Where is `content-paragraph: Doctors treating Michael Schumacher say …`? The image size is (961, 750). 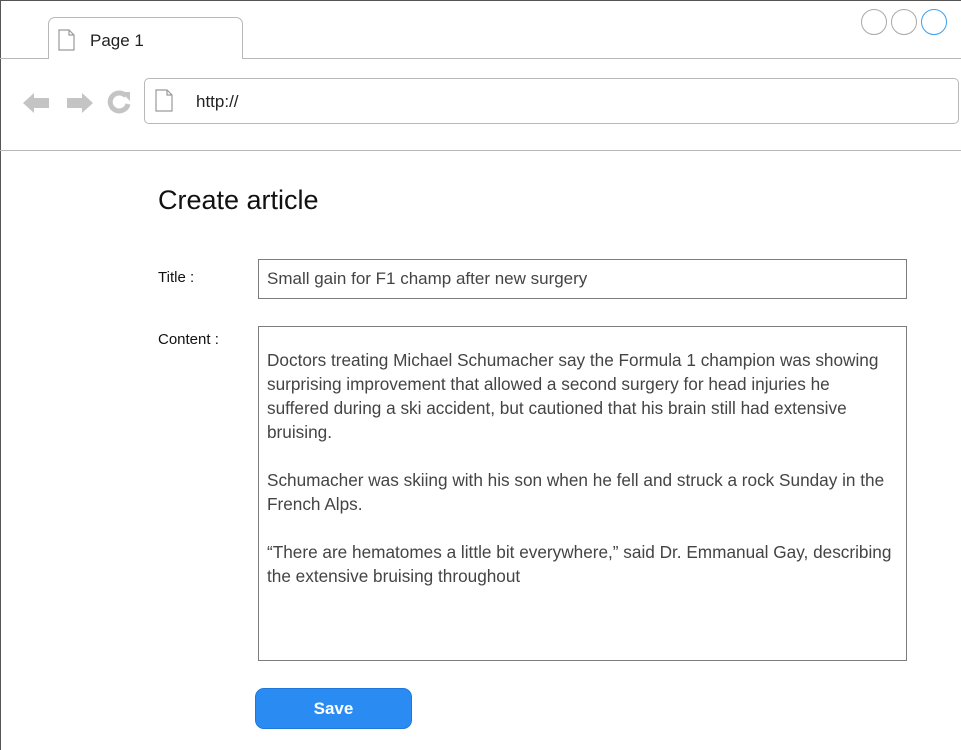
content-paragraph: Doctors treating Michael Schumacher say … is located at coordinates (573, 396).